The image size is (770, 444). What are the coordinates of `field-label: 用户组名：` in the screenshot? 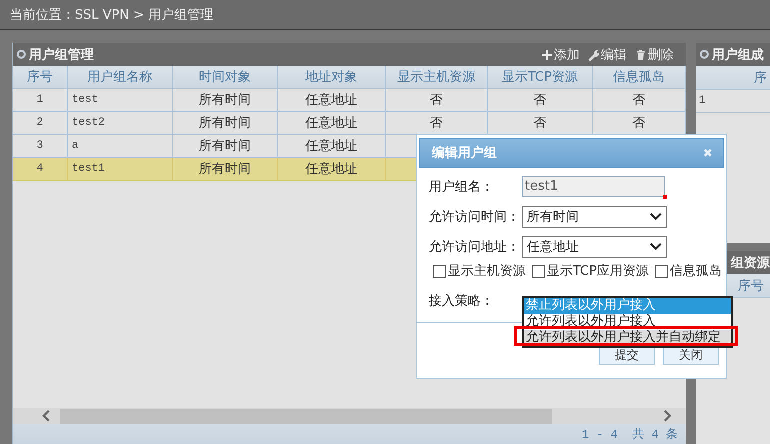 It's located at (462, 187).